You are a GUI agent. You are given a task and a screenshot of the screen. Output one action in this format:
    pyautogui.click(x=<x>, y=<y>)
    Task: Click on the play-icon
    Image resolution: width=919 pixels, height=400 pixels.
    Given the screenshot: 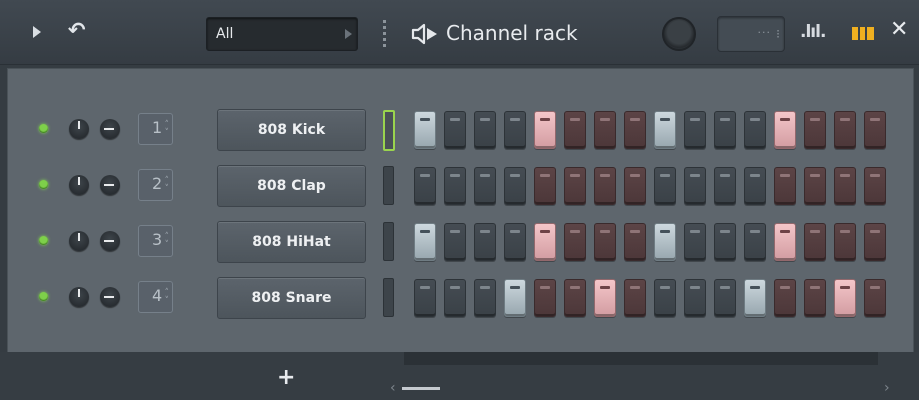 What is the action you would take?
    pyautogui.click(x=37, y=32)
    